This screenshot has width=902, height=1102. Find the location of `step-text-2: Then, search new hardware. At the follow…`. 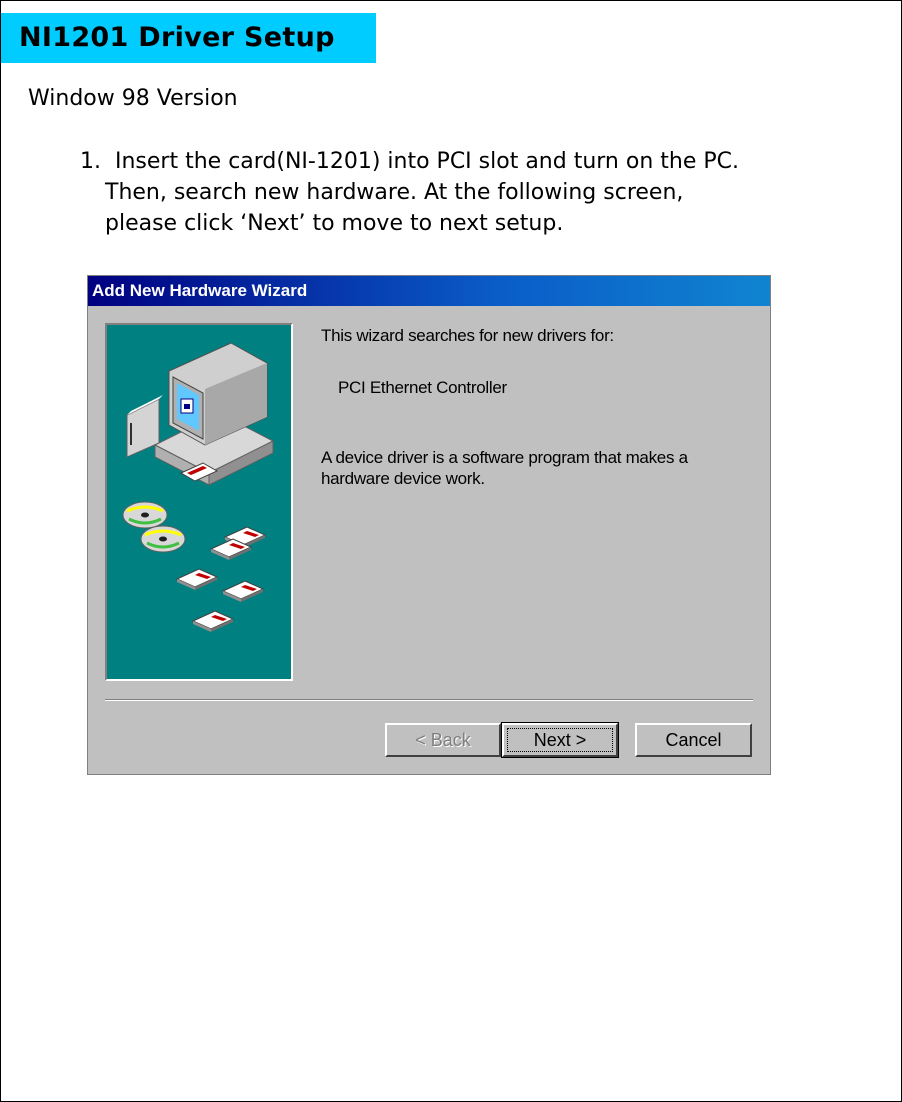

step-text-2: Then, search new hardware. At the follow… is located at coordinates (394, 192).